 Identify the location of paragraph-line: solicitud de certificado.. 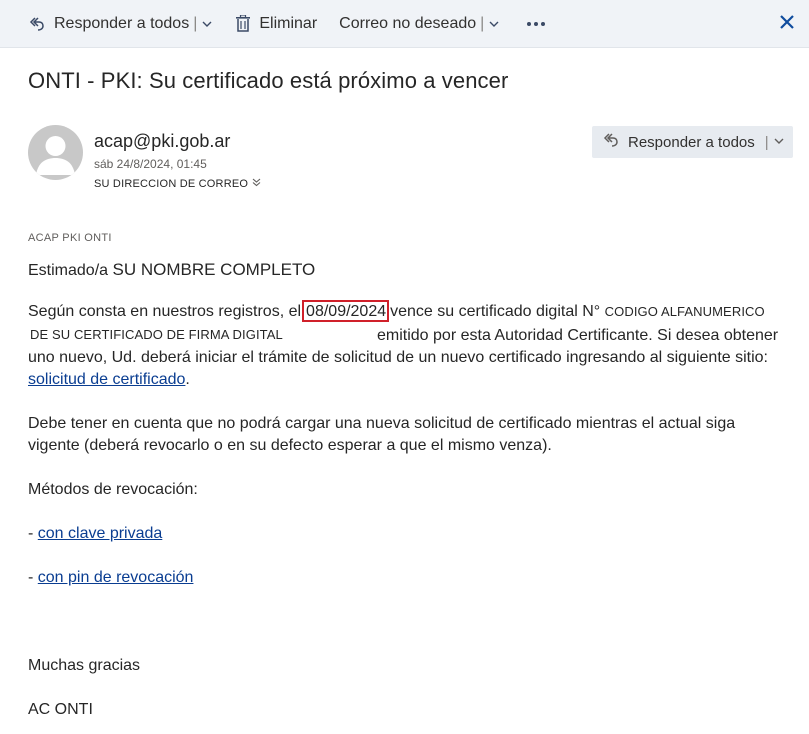
(109, 380).